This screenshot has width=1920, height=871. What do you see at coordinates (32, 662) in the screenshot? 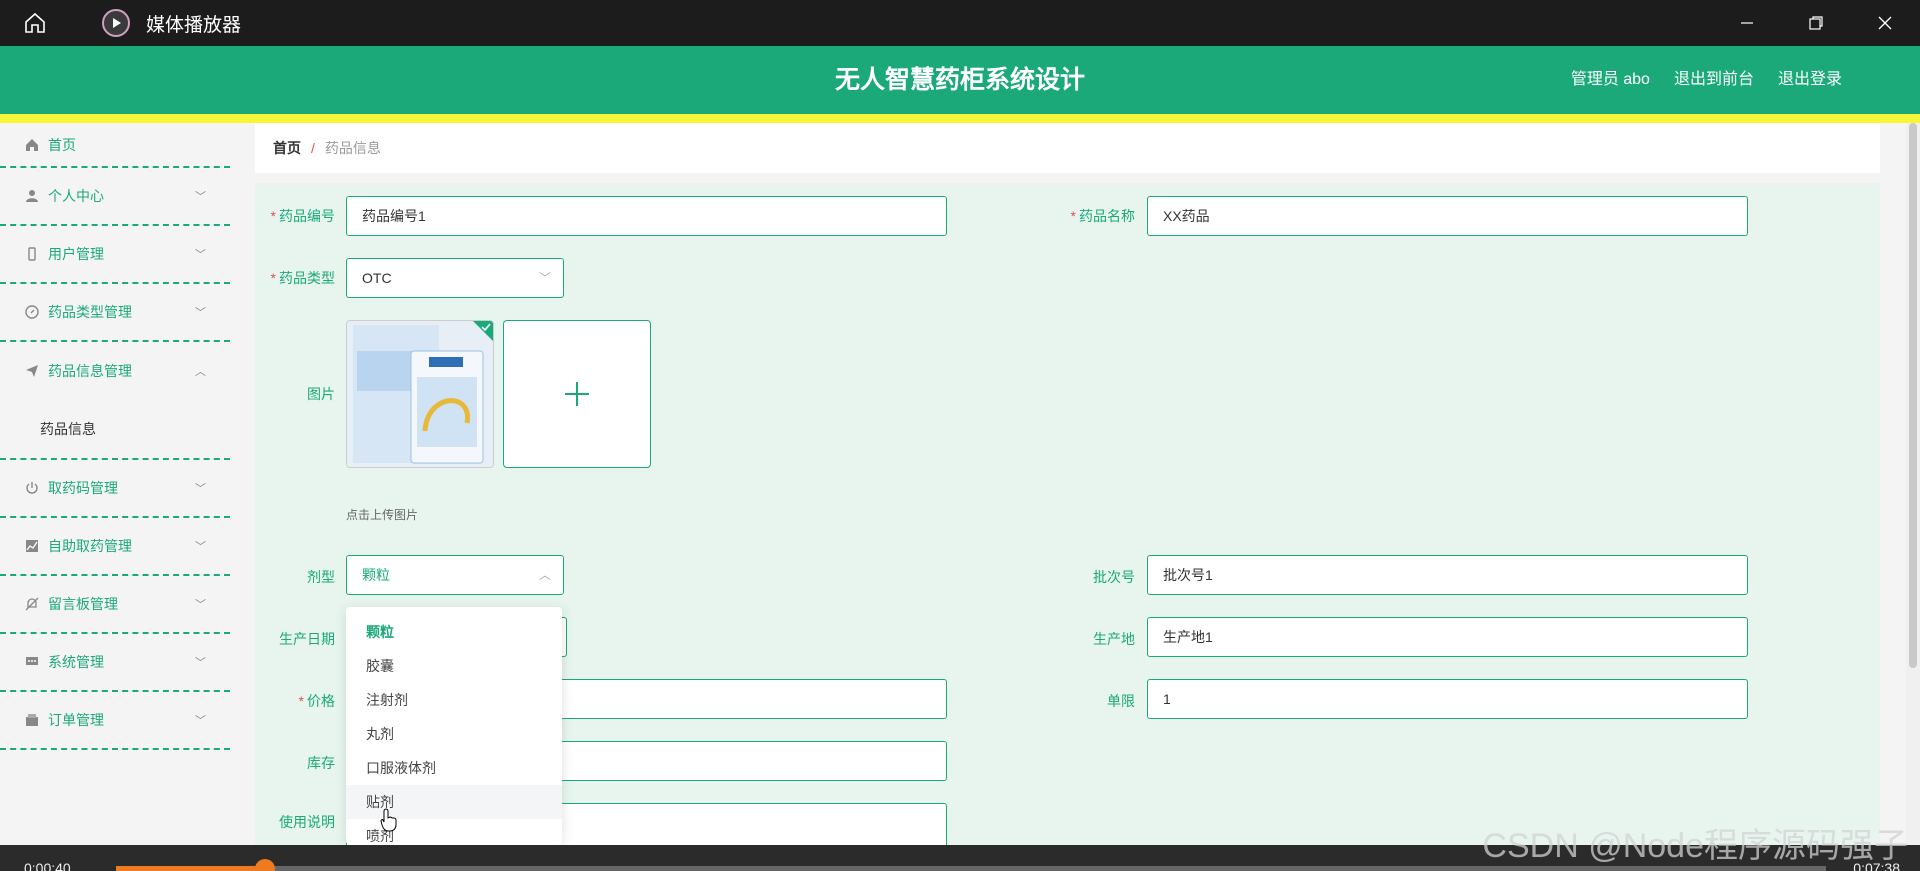
I see `chat-icon` at bounding box center [32, 662].